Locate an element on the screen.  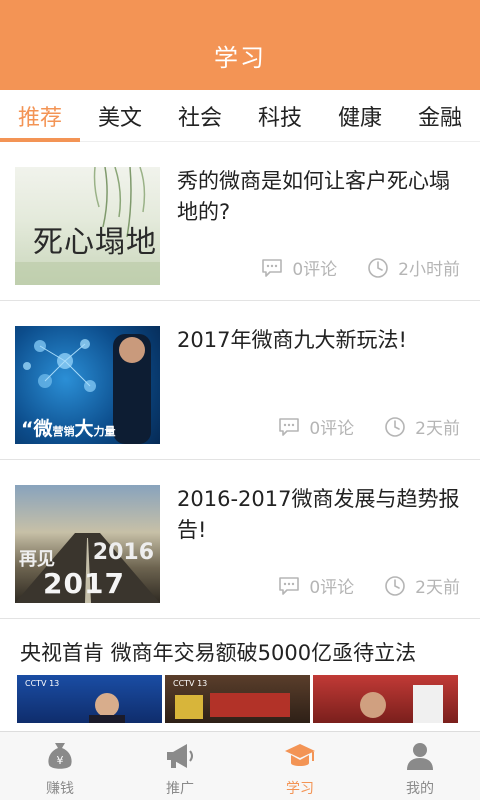
video-feature: 央视首肯 微商年交易额破5000亿亟待立法 CCTV 13 CCTV 13 is located at coordinates (240, 671).